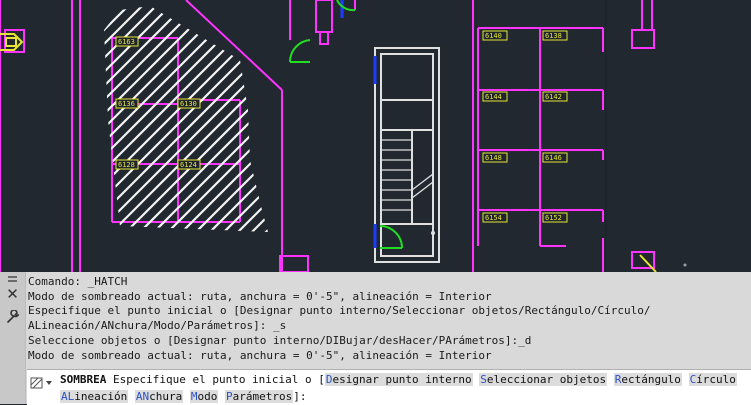 The height and width of the screenshot is (405, 751). I want to click on wrench-icon-glyph, so click(12, 316).